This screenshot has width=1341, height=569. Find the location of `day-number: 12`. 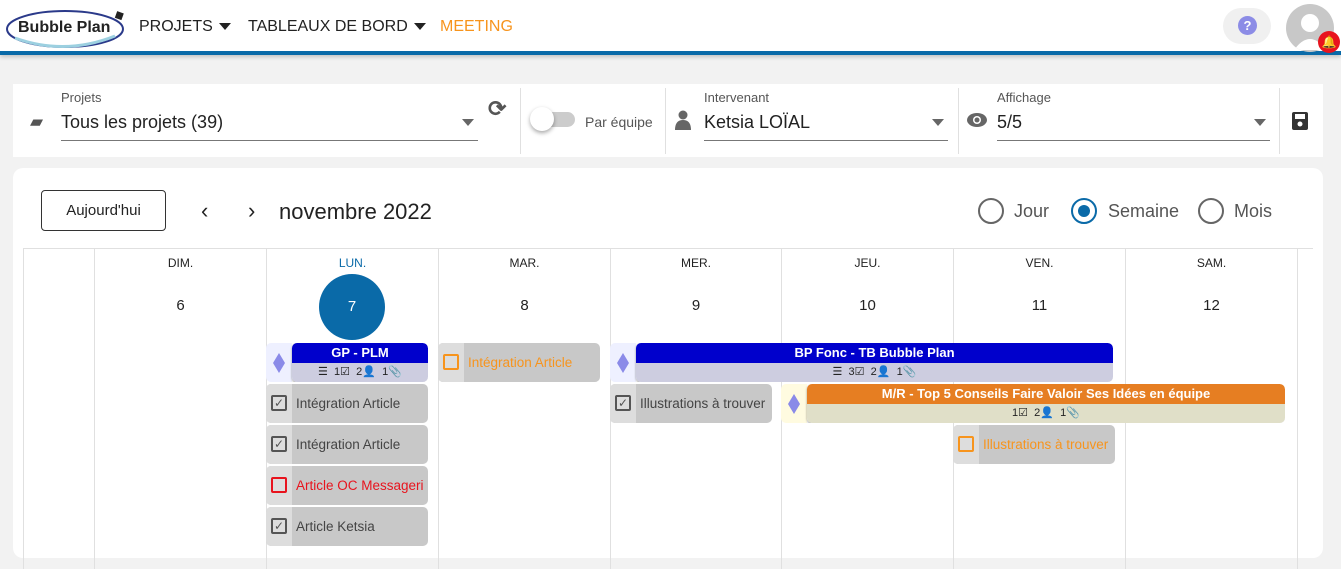

day-number: 12 is located at coordinates (1211, 305).